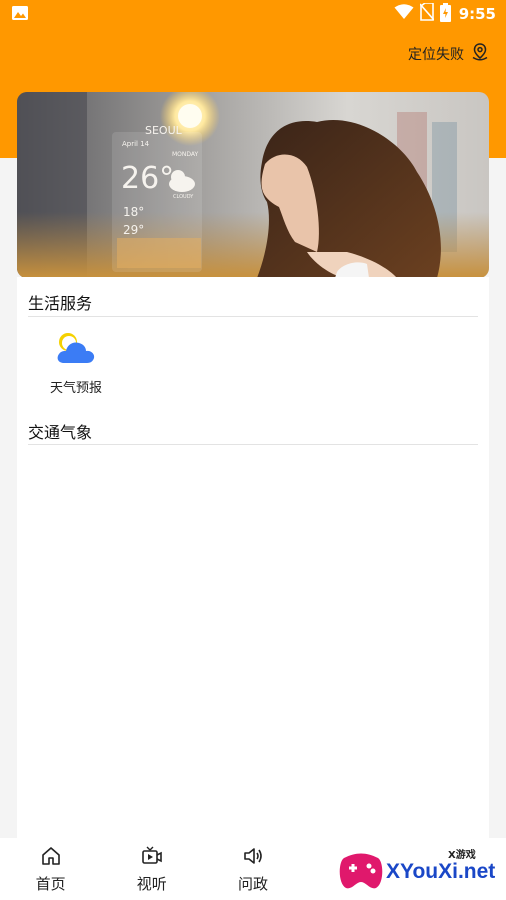 The height and width of the screenshot is (900, 506). Describe the element at coordinates (253, 14) in the screenshot. I see `status-bar: 9:55` at that location.